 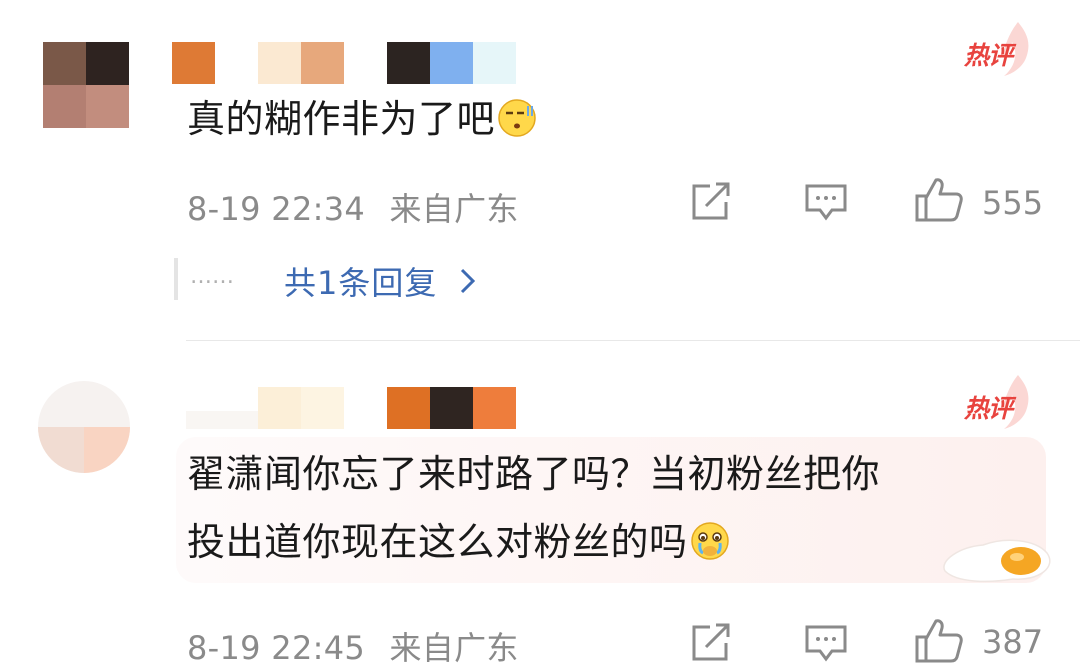 What do you see at coordinates (517, 123) in the screenshot?
I see `grimace-emoji` at bounding box center [517, 123].